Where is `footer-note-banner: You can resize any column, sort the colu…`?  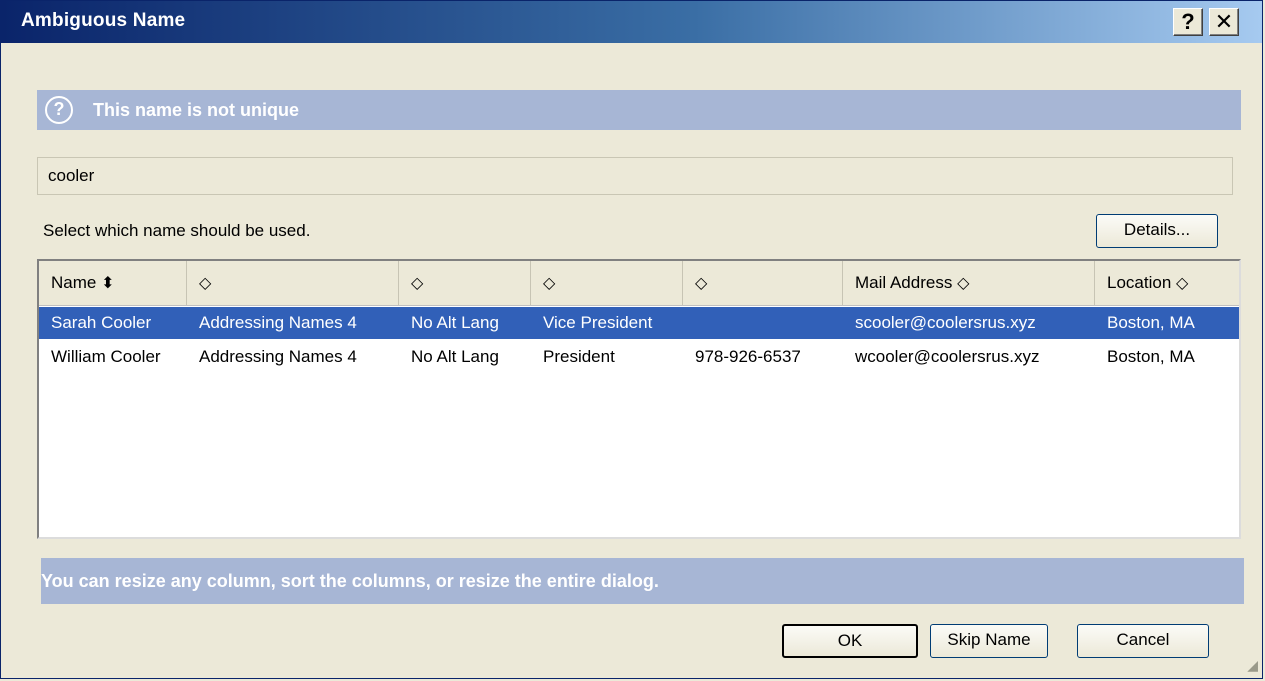
footer-note-banner: You can resize any column, sort the colu… is located at coordinates (642, 581).